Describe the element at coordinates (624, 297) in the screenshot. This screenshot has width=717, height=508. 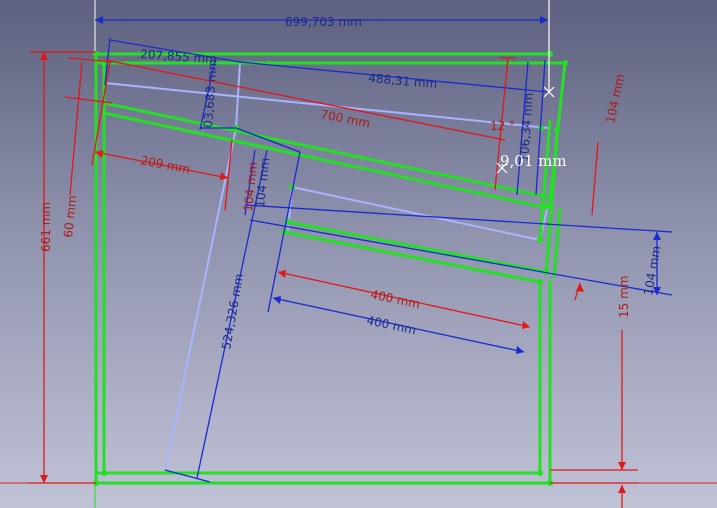
I see `dim-height-15: 15 mm` at that location.